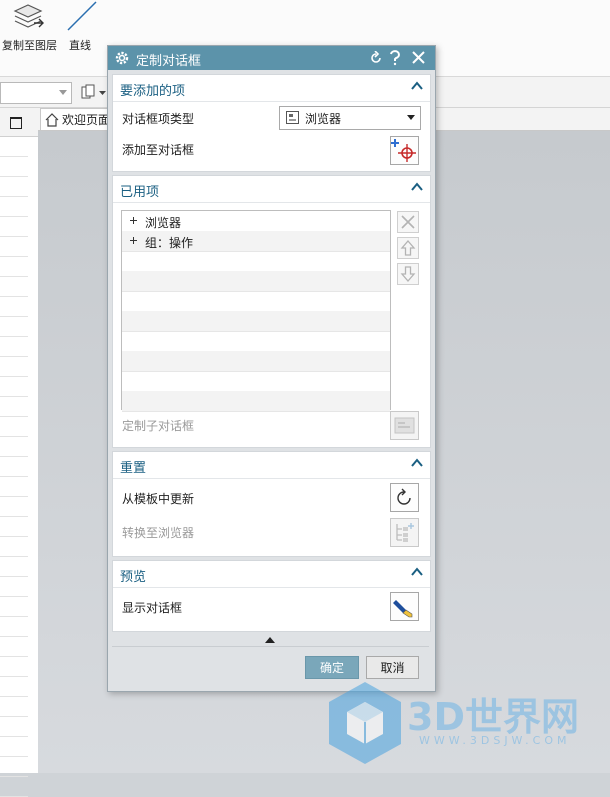  What do you see at coordinates (404, 606) in the screenshot?
I see `show-dialog-button` at bounding box center [404, 606].